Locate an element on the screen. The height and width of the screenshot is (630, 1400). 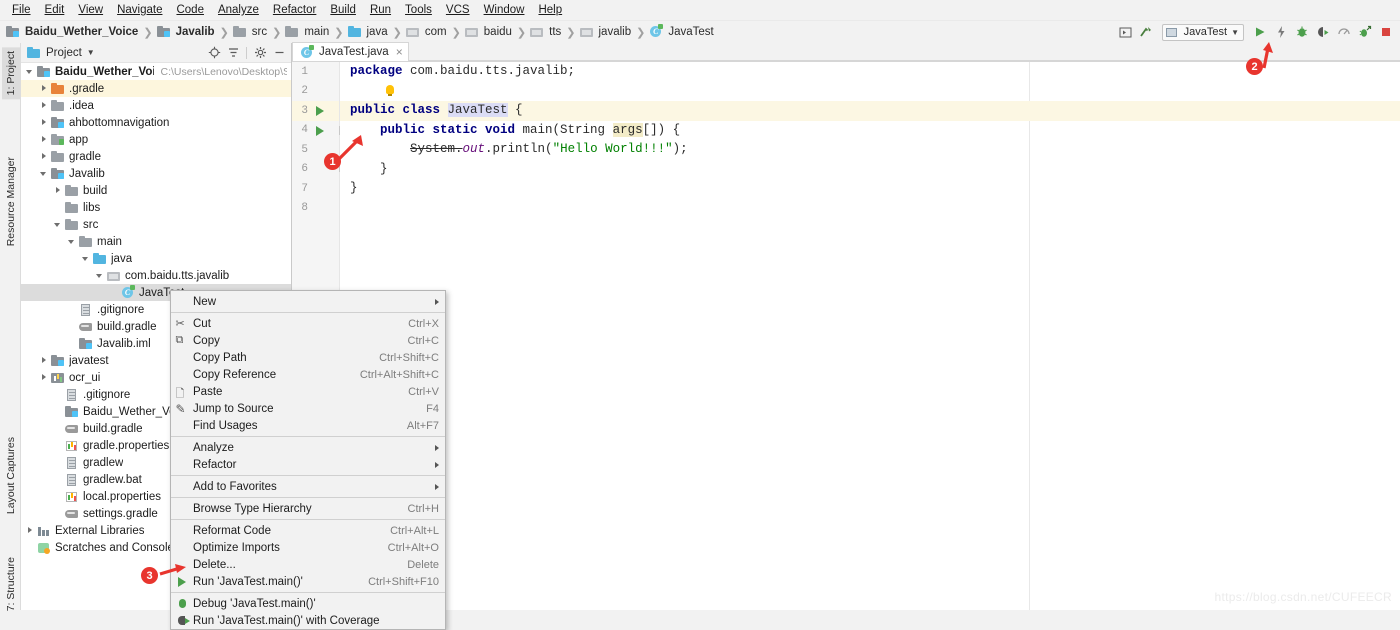
menu-item-refactor: Refactor is located at coordinates (308, 464).